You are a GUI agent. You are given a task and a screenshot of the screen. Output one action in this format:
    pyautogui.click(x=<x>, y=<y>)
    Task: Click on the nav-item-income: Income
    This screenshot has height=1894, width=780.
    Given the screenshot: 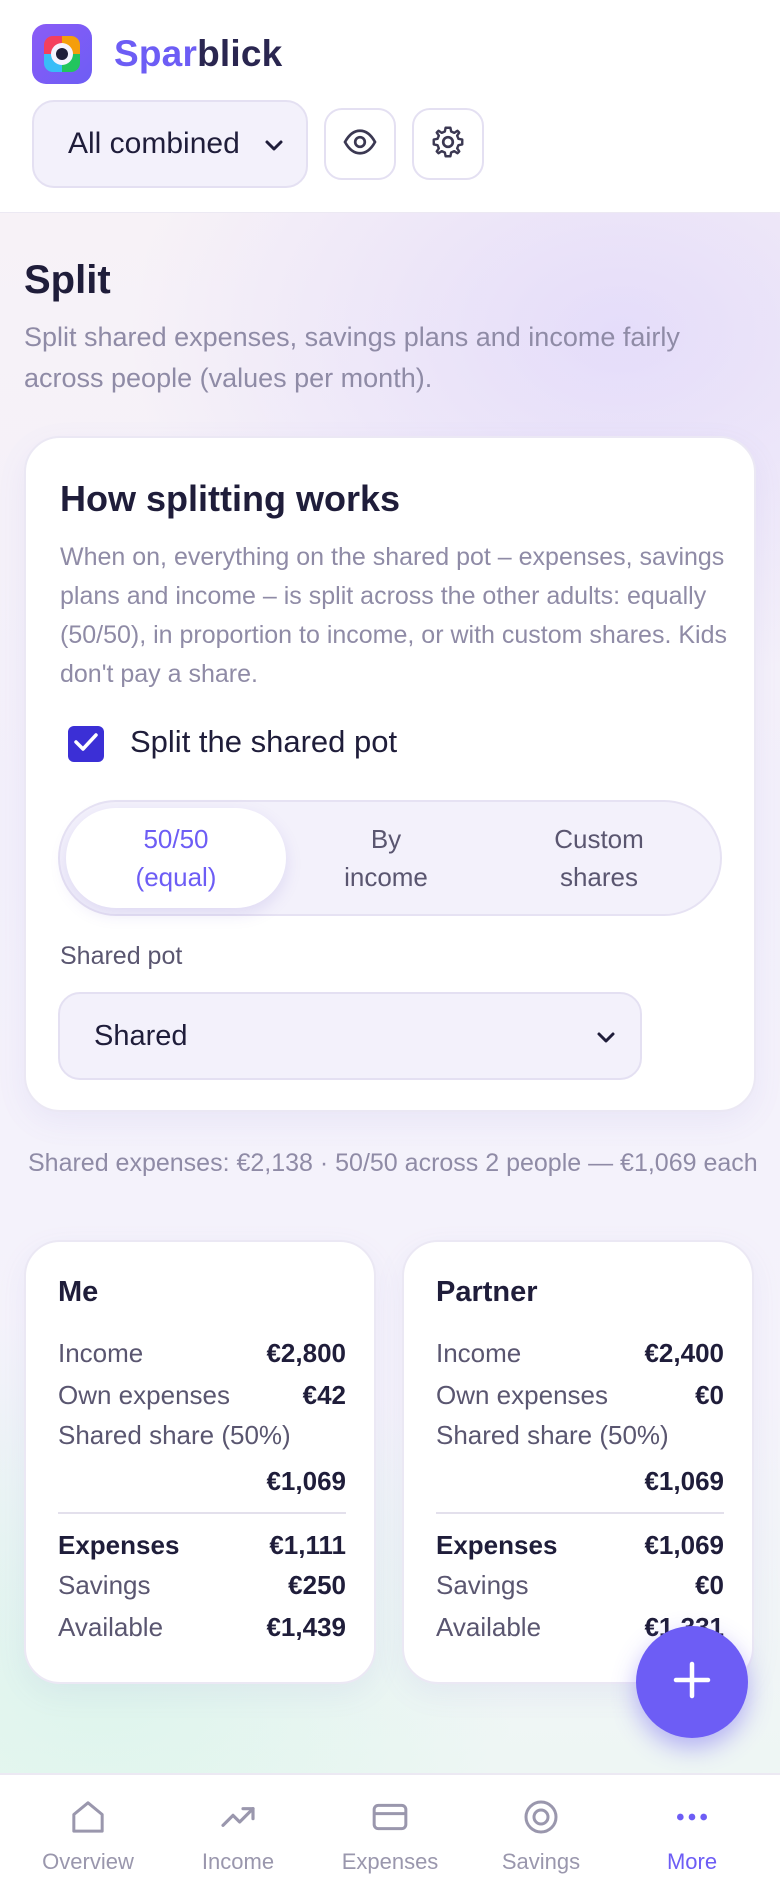 What is the action you would take?
    pyautogui.click(x=238, y=1834)
    